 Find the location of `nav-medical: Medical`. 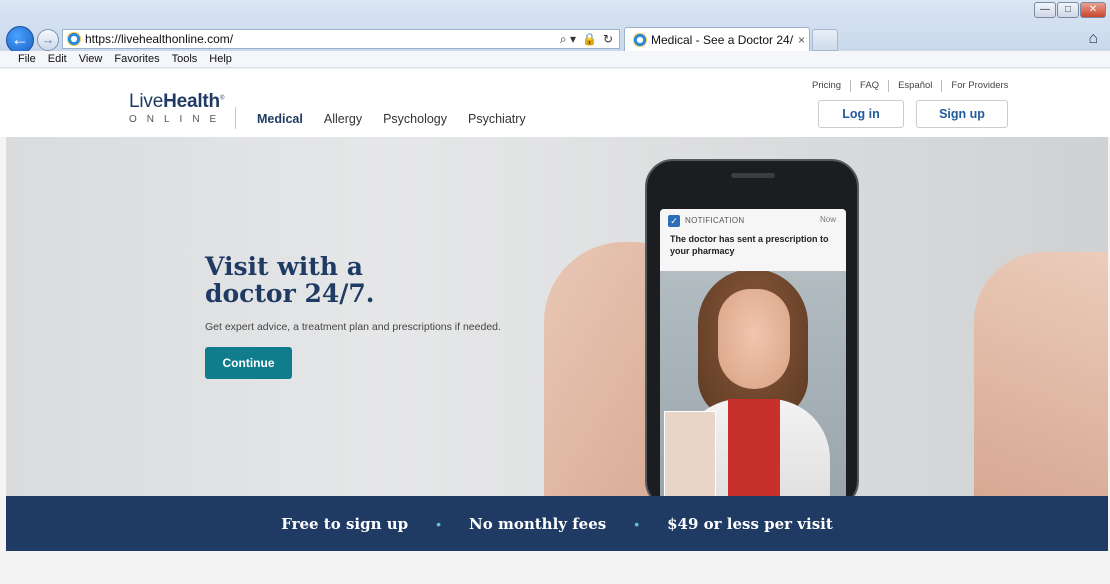

nav-medical: Medical is located at coordinates (280, 119).